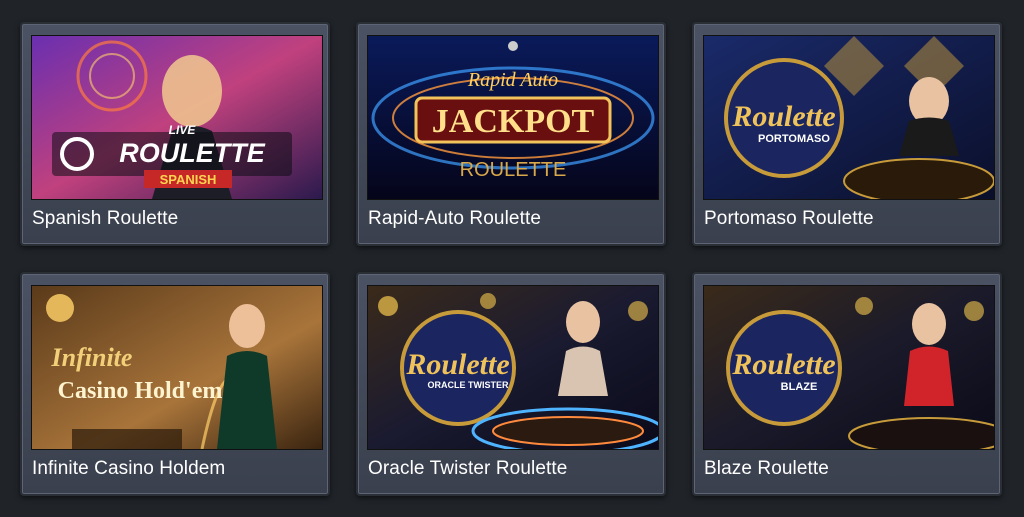 Image resolution: width=1024 pixels, height=517 pixels. I want to click on game-title: Infinite Casino Holdem, so click(128, 469).